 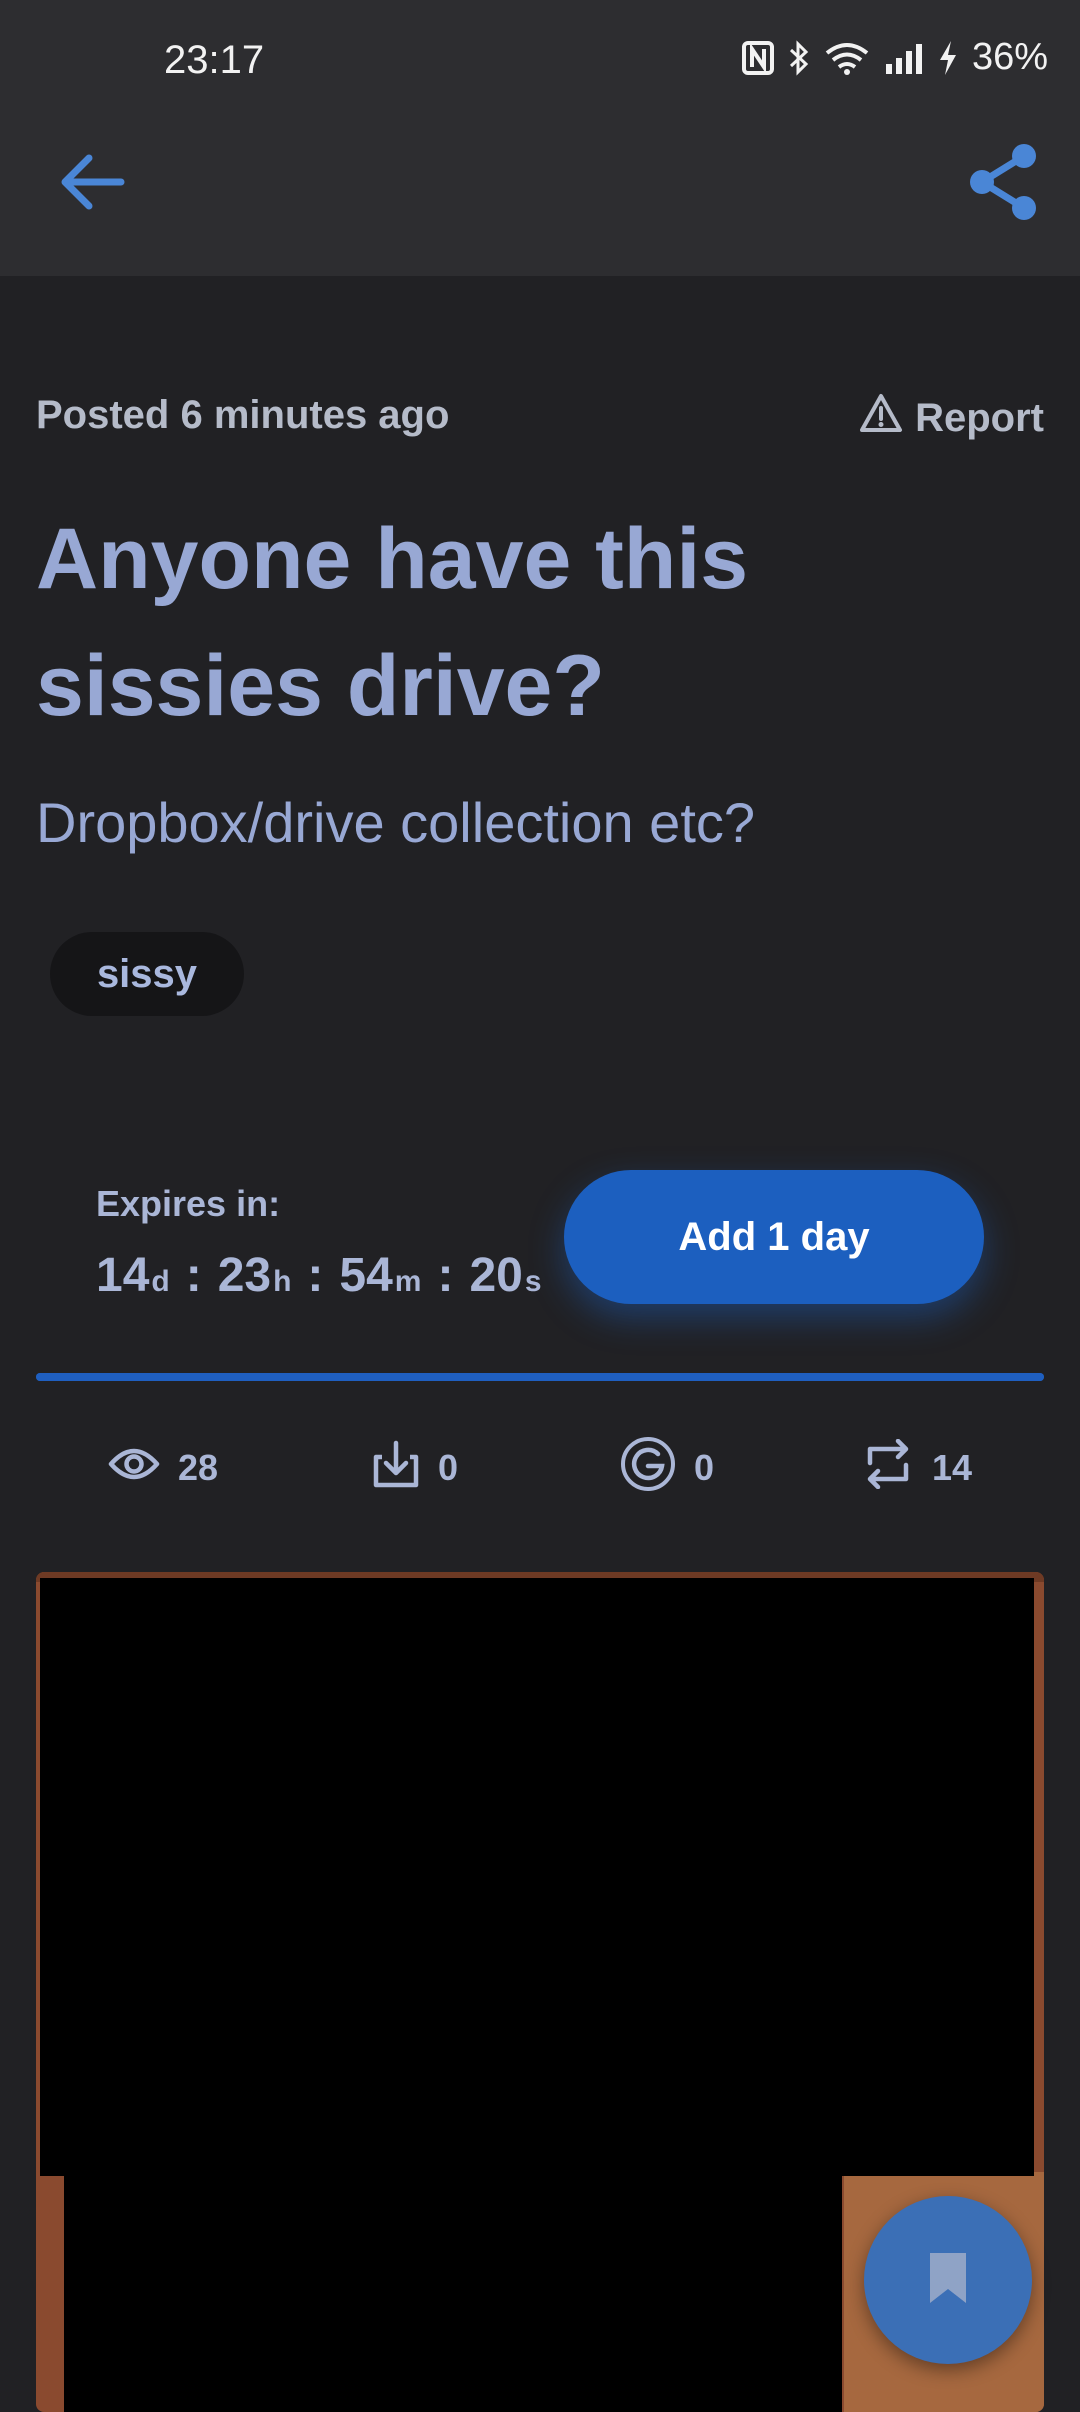 I want to click on repost-icon, so click(x=888, y=1468).